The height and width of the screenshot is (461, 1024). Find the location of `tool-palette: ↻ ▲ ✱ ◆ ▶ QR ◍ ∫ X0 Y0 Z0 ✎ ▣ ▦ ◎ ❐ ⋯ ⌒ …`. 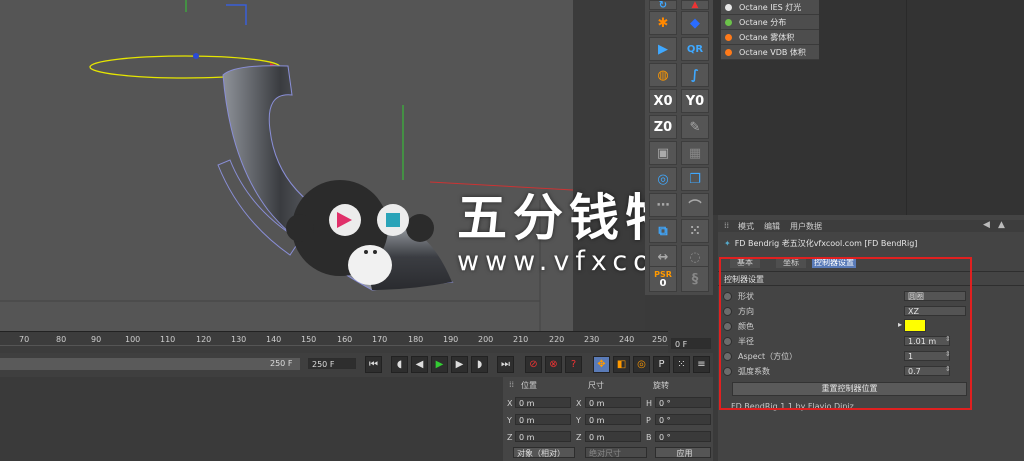

tool-palette: ↻ ▲ ✱ ◆ ▶ QR ◍ ∫ X0 Y0 Z0 ✎ ▣ ▦ ◎ ❐ ⋯ ⌒ … is located at coordinates (679, 147).